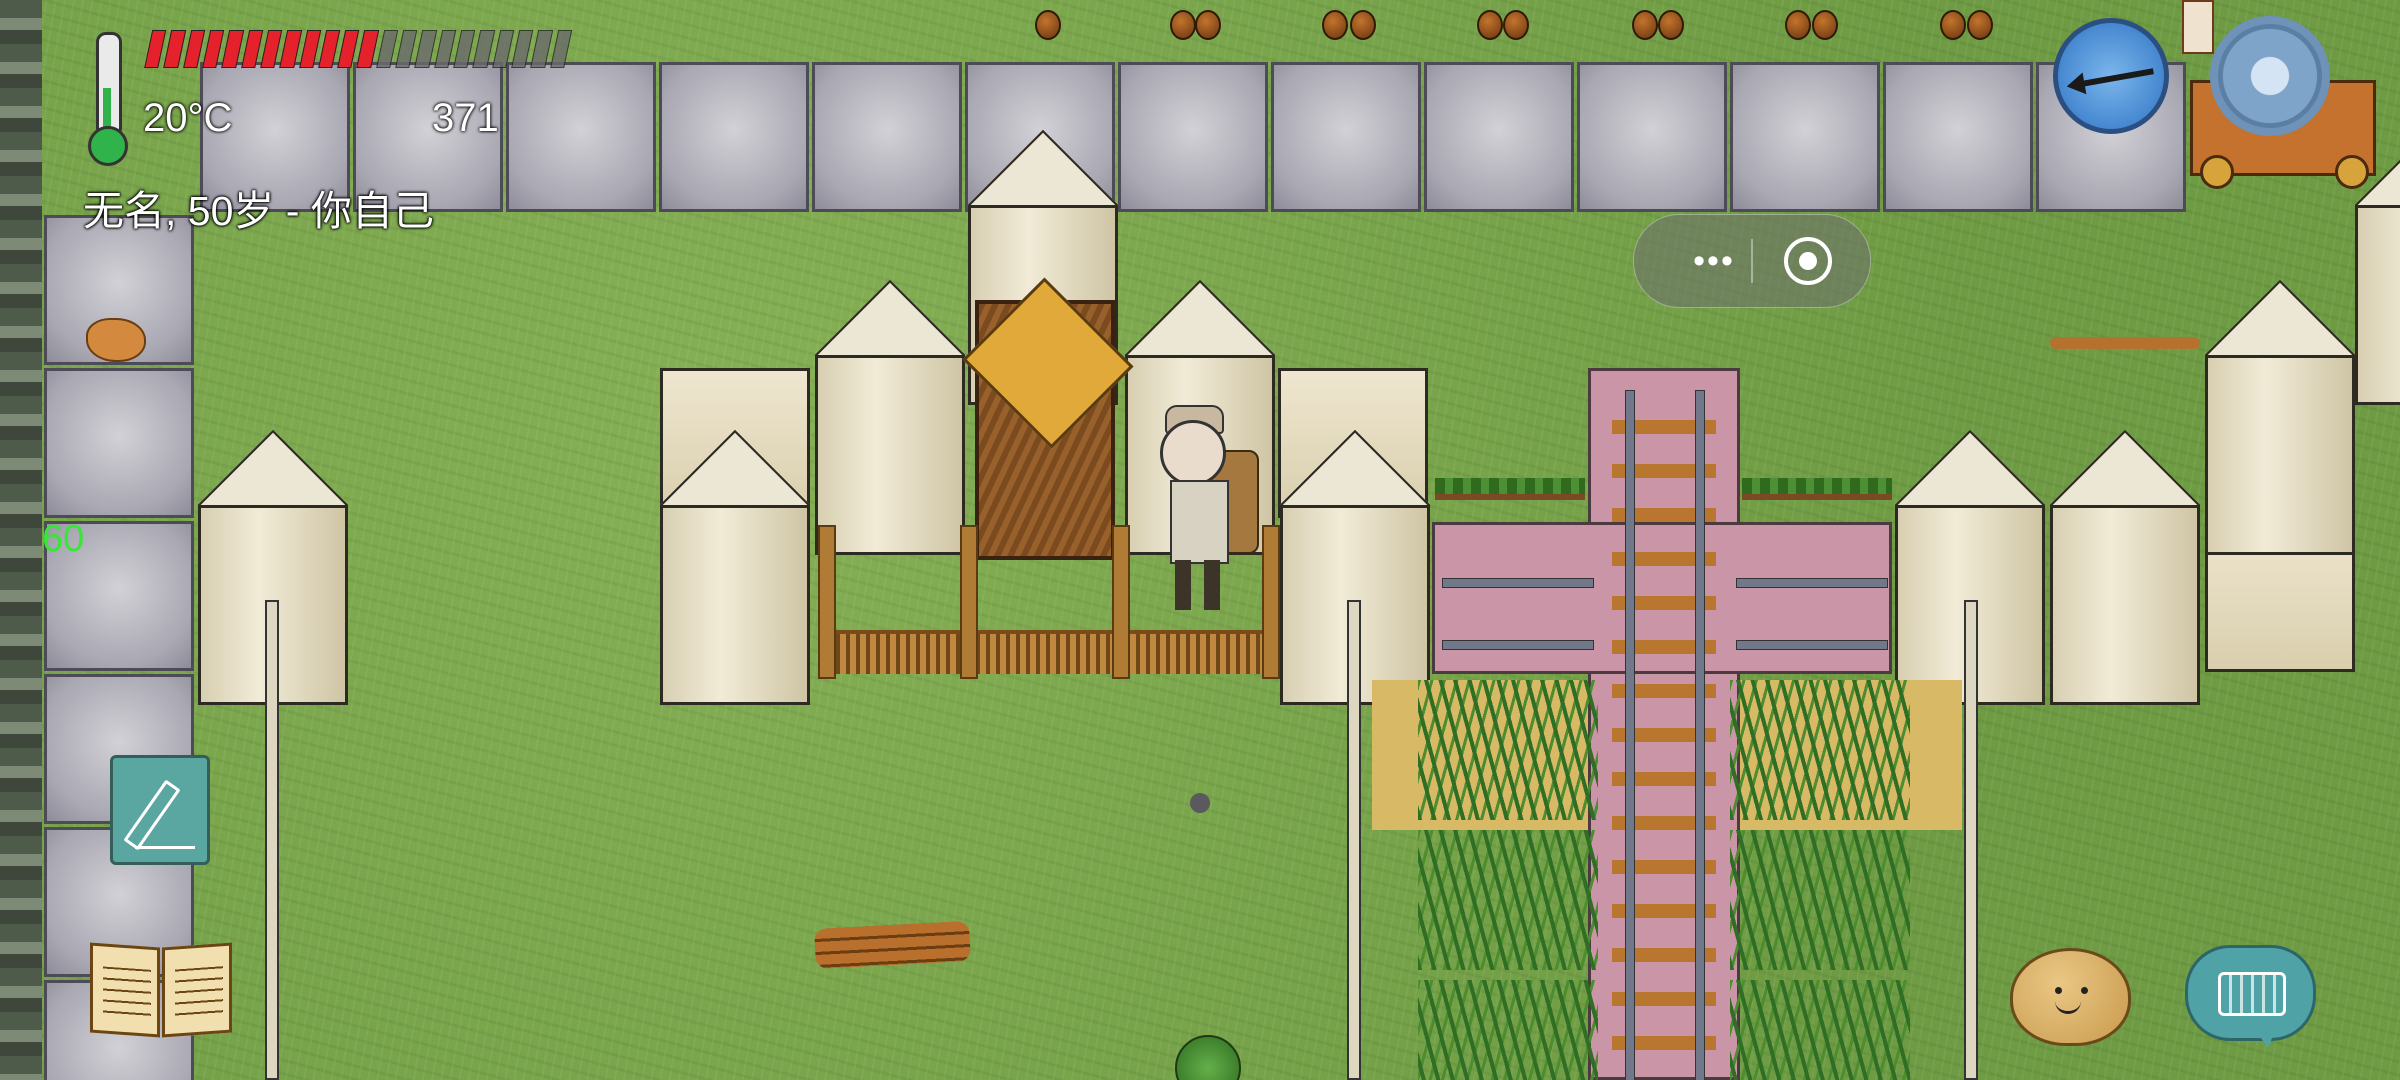 This screenshot has height=1080, width=2400. I want to click on cart-sign, so click(2198, 27).